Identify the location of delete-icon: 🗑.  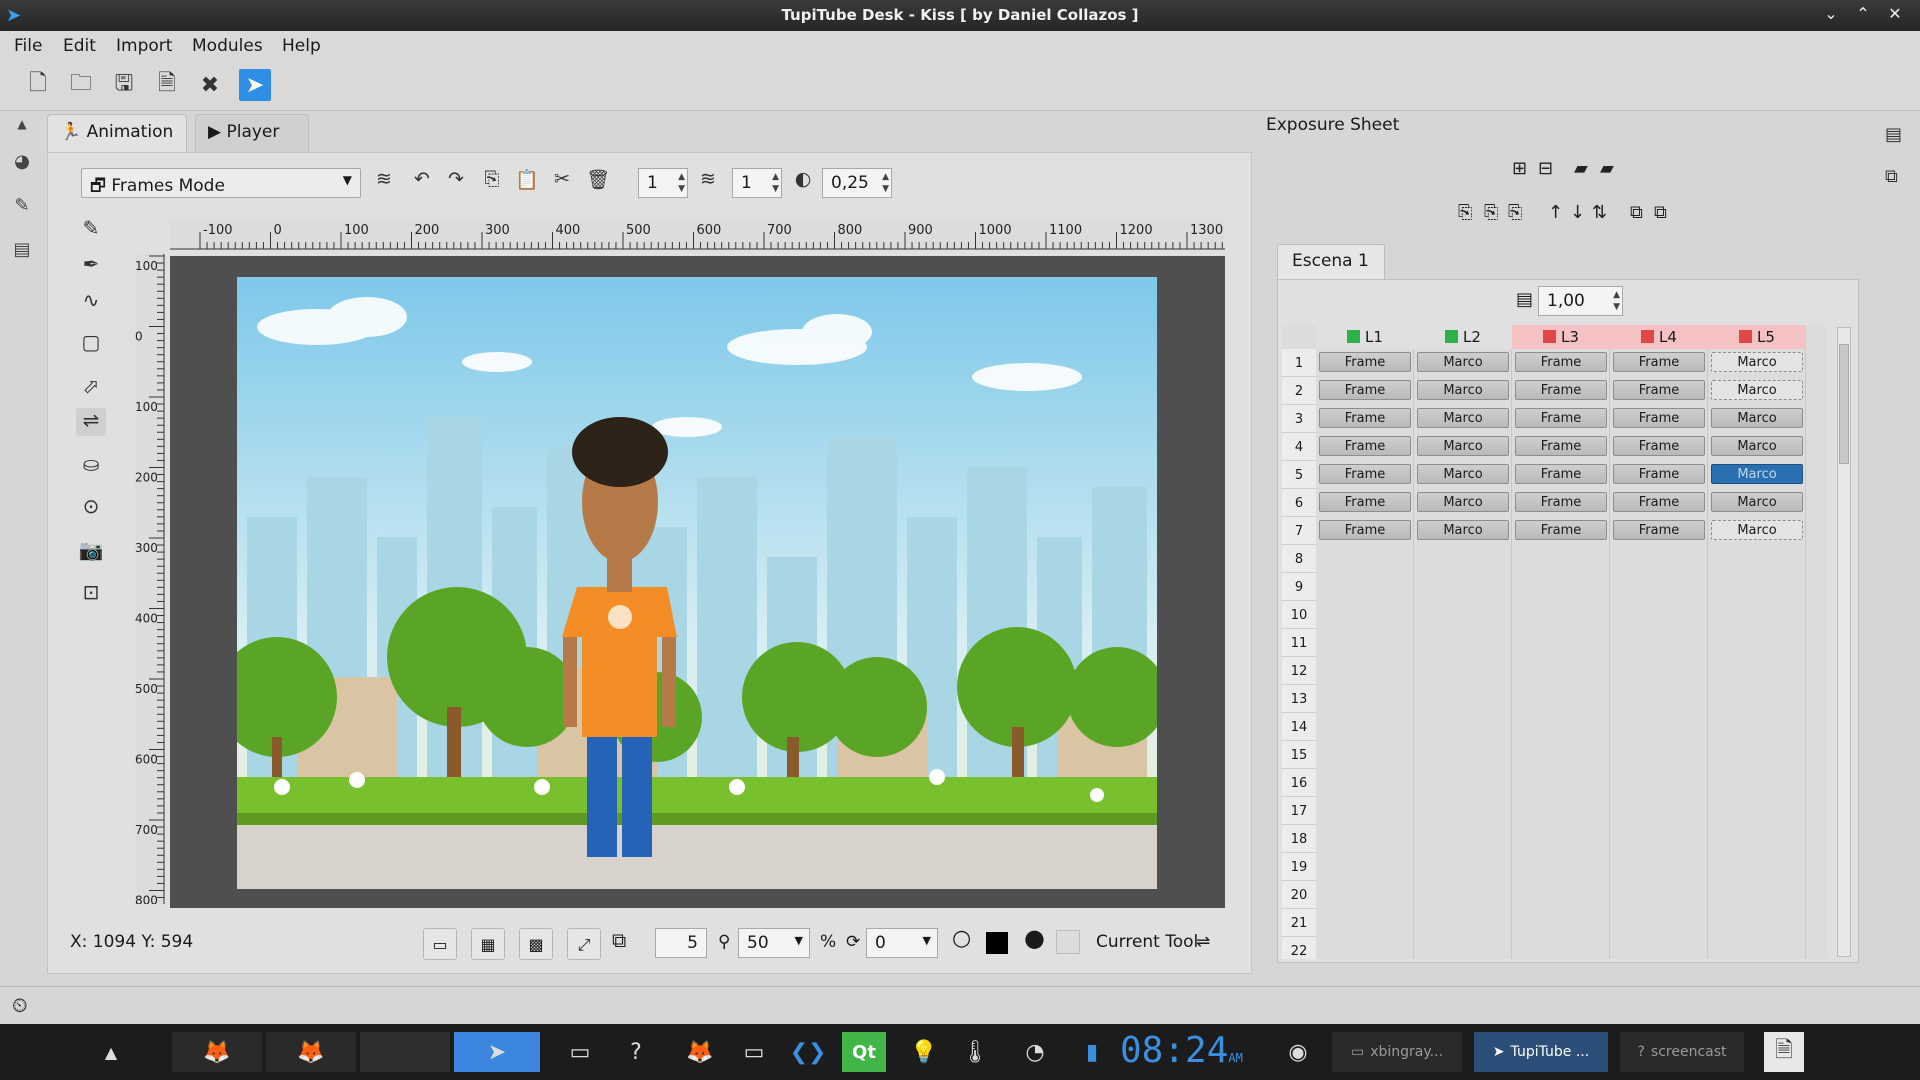
(598, 182).